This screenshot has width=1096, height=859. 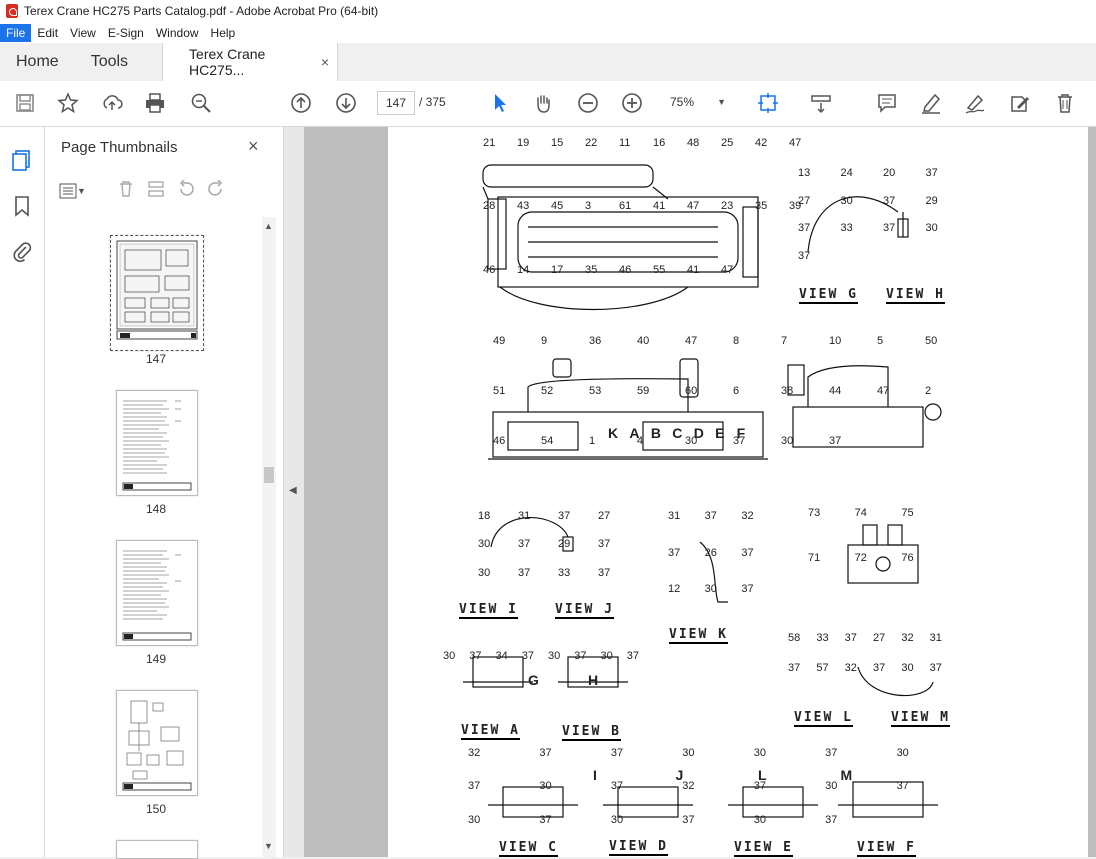 I want to click on edit-icon, so click(x=1020, y=103).